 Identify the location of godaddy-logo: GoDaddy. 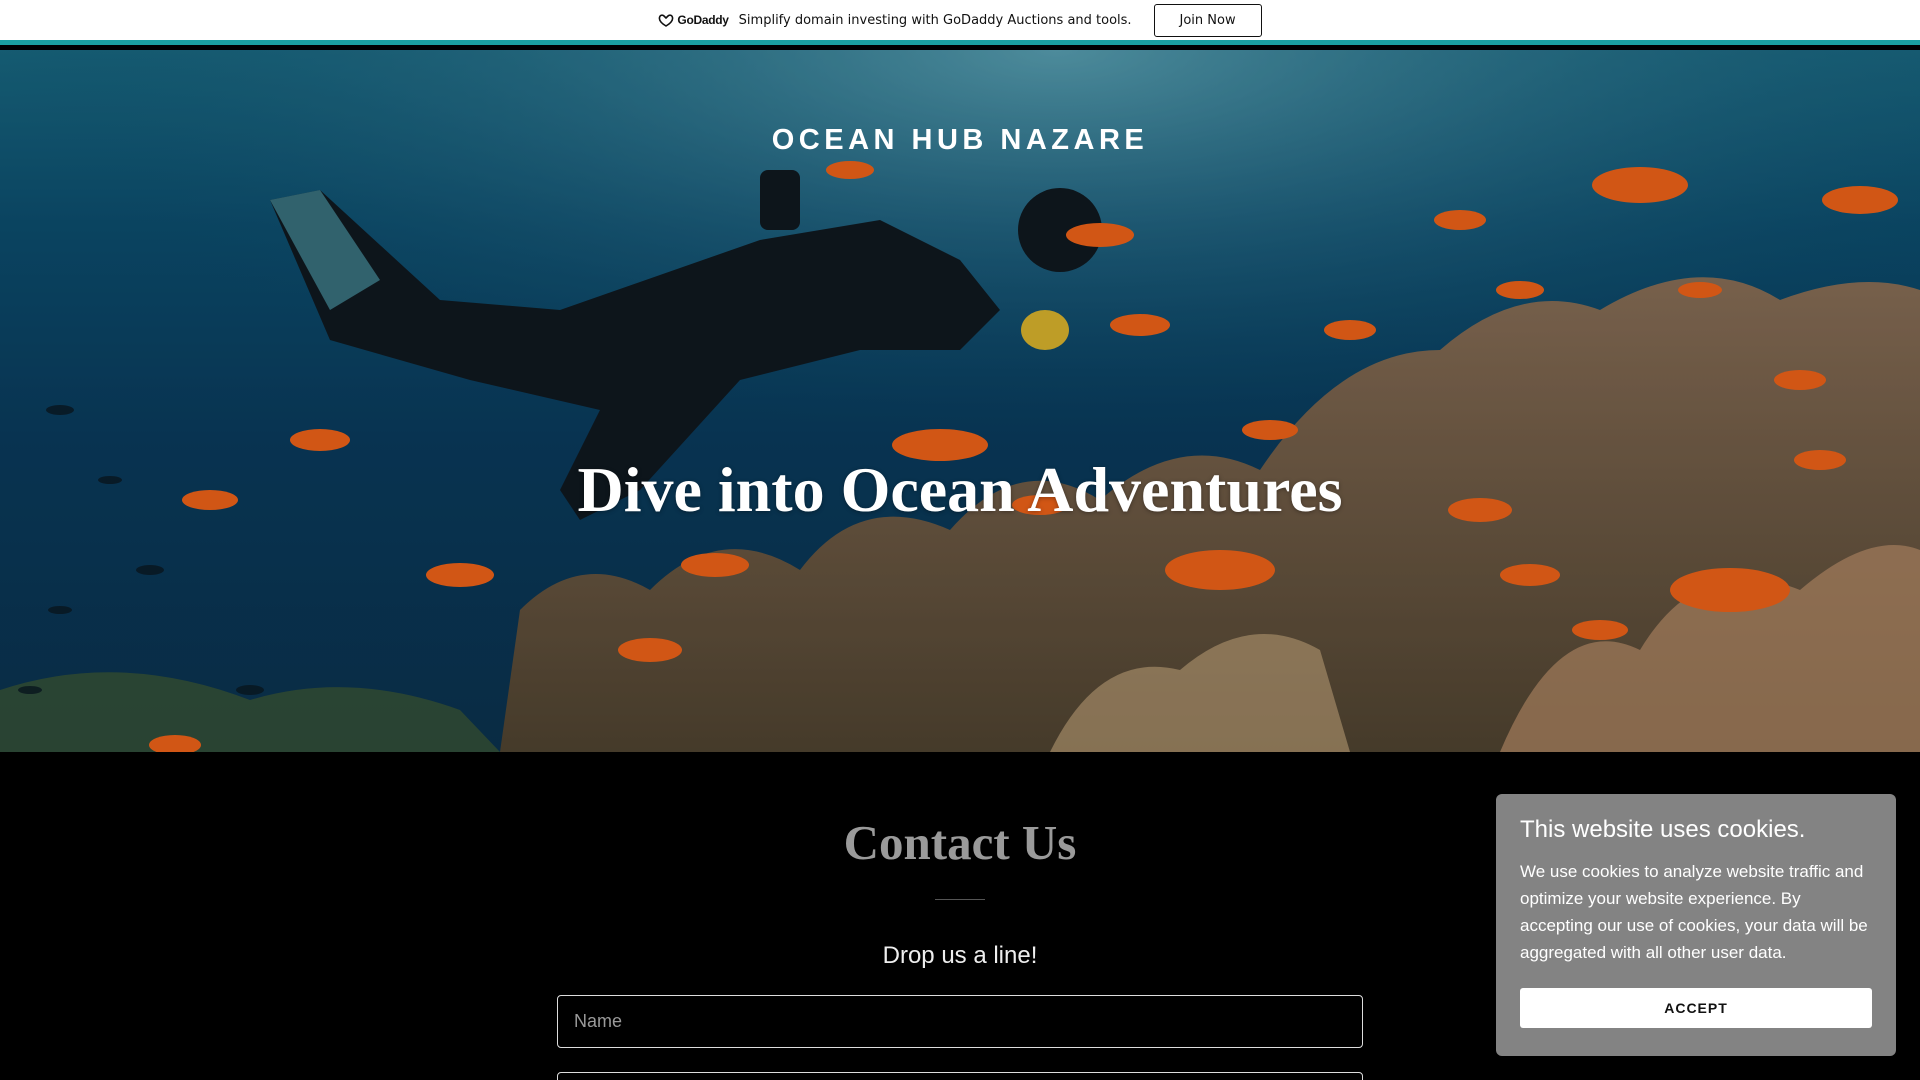
(693, 20).